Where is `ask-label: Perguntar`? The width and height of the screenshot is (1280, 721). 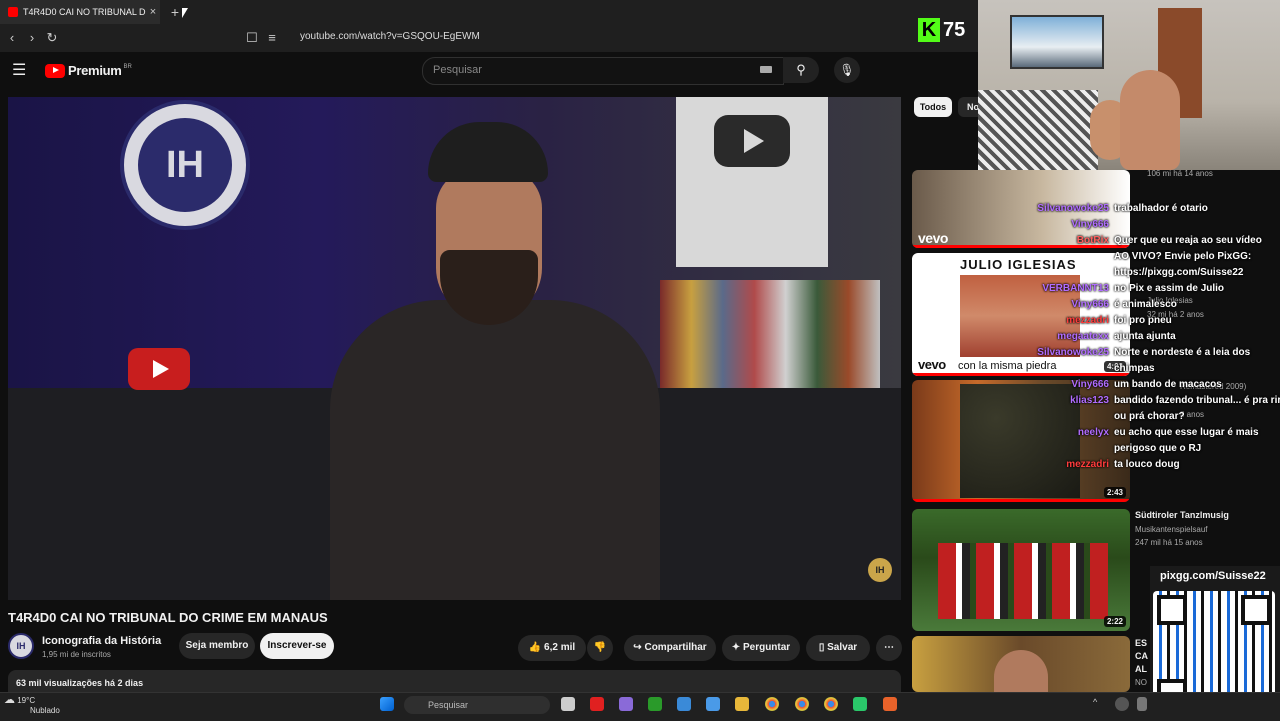 ask-label: Perguntar is located at coordinates (766, 647).